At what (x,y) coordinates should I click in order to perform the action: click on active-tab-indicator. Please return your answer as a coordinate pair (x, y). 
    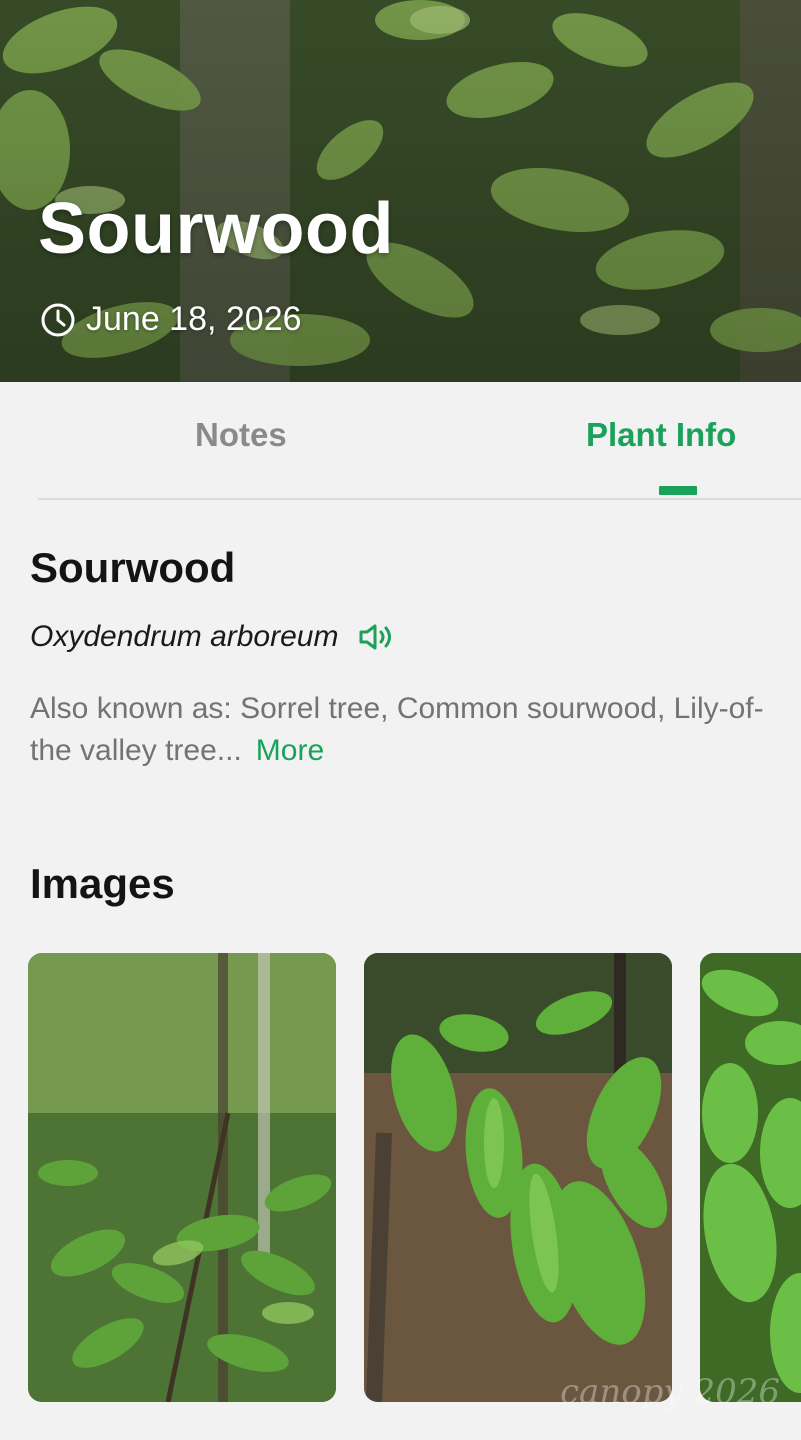
    Looking at the image, I should click on (678, 490).